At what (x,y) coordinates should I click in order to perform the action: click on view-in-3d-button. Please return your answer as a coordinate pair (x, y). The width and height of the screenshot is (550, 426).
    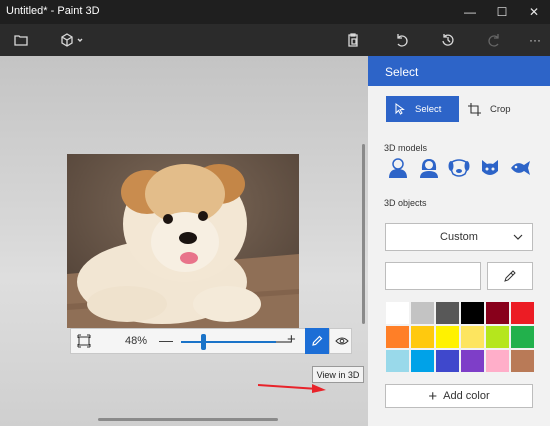
    Looking at the image, I should click on (341, 341).